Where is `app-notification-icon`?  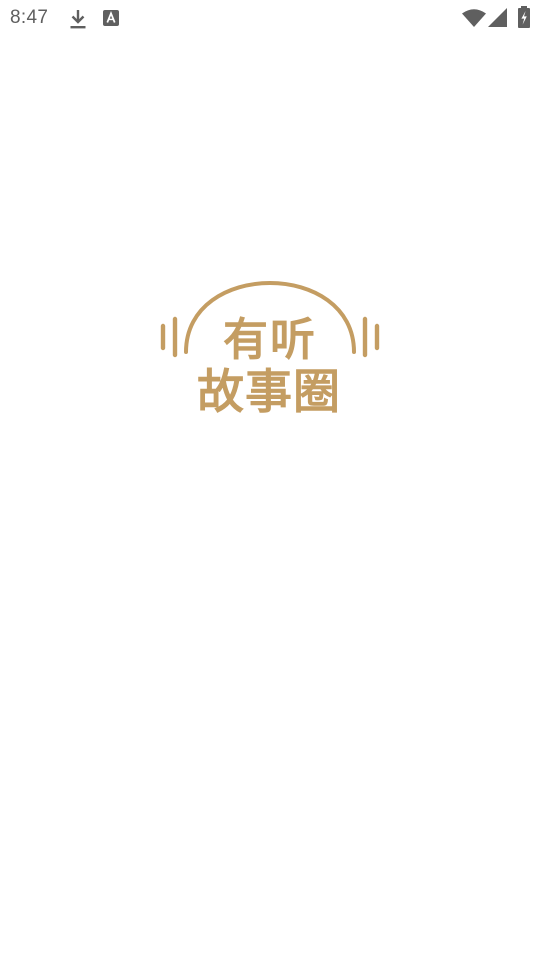 app-notification-icon is located at coordinates (111, 18).